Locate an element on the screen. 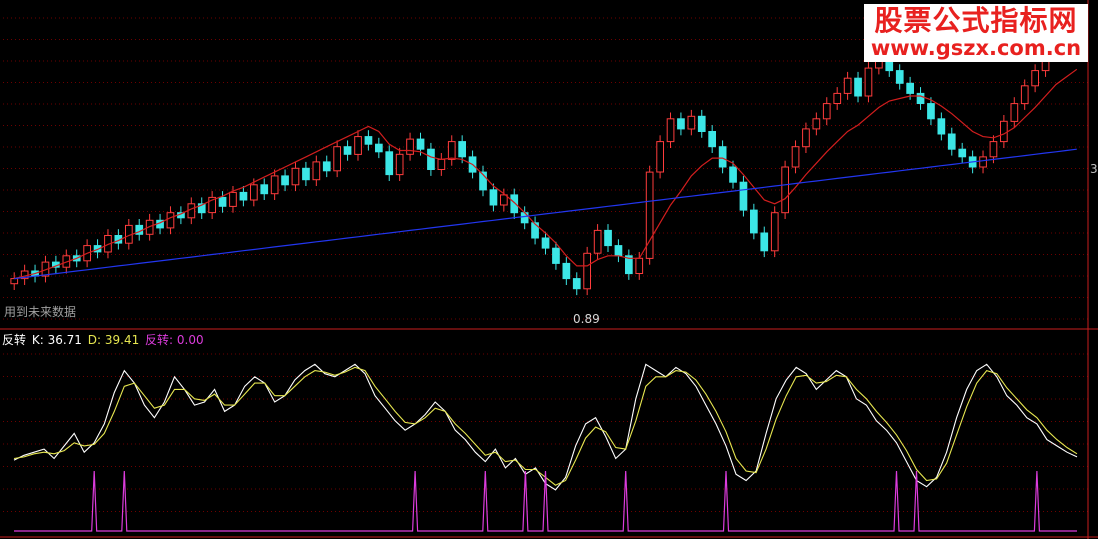  reversal-signal-line is located at coordinates (545, 501).